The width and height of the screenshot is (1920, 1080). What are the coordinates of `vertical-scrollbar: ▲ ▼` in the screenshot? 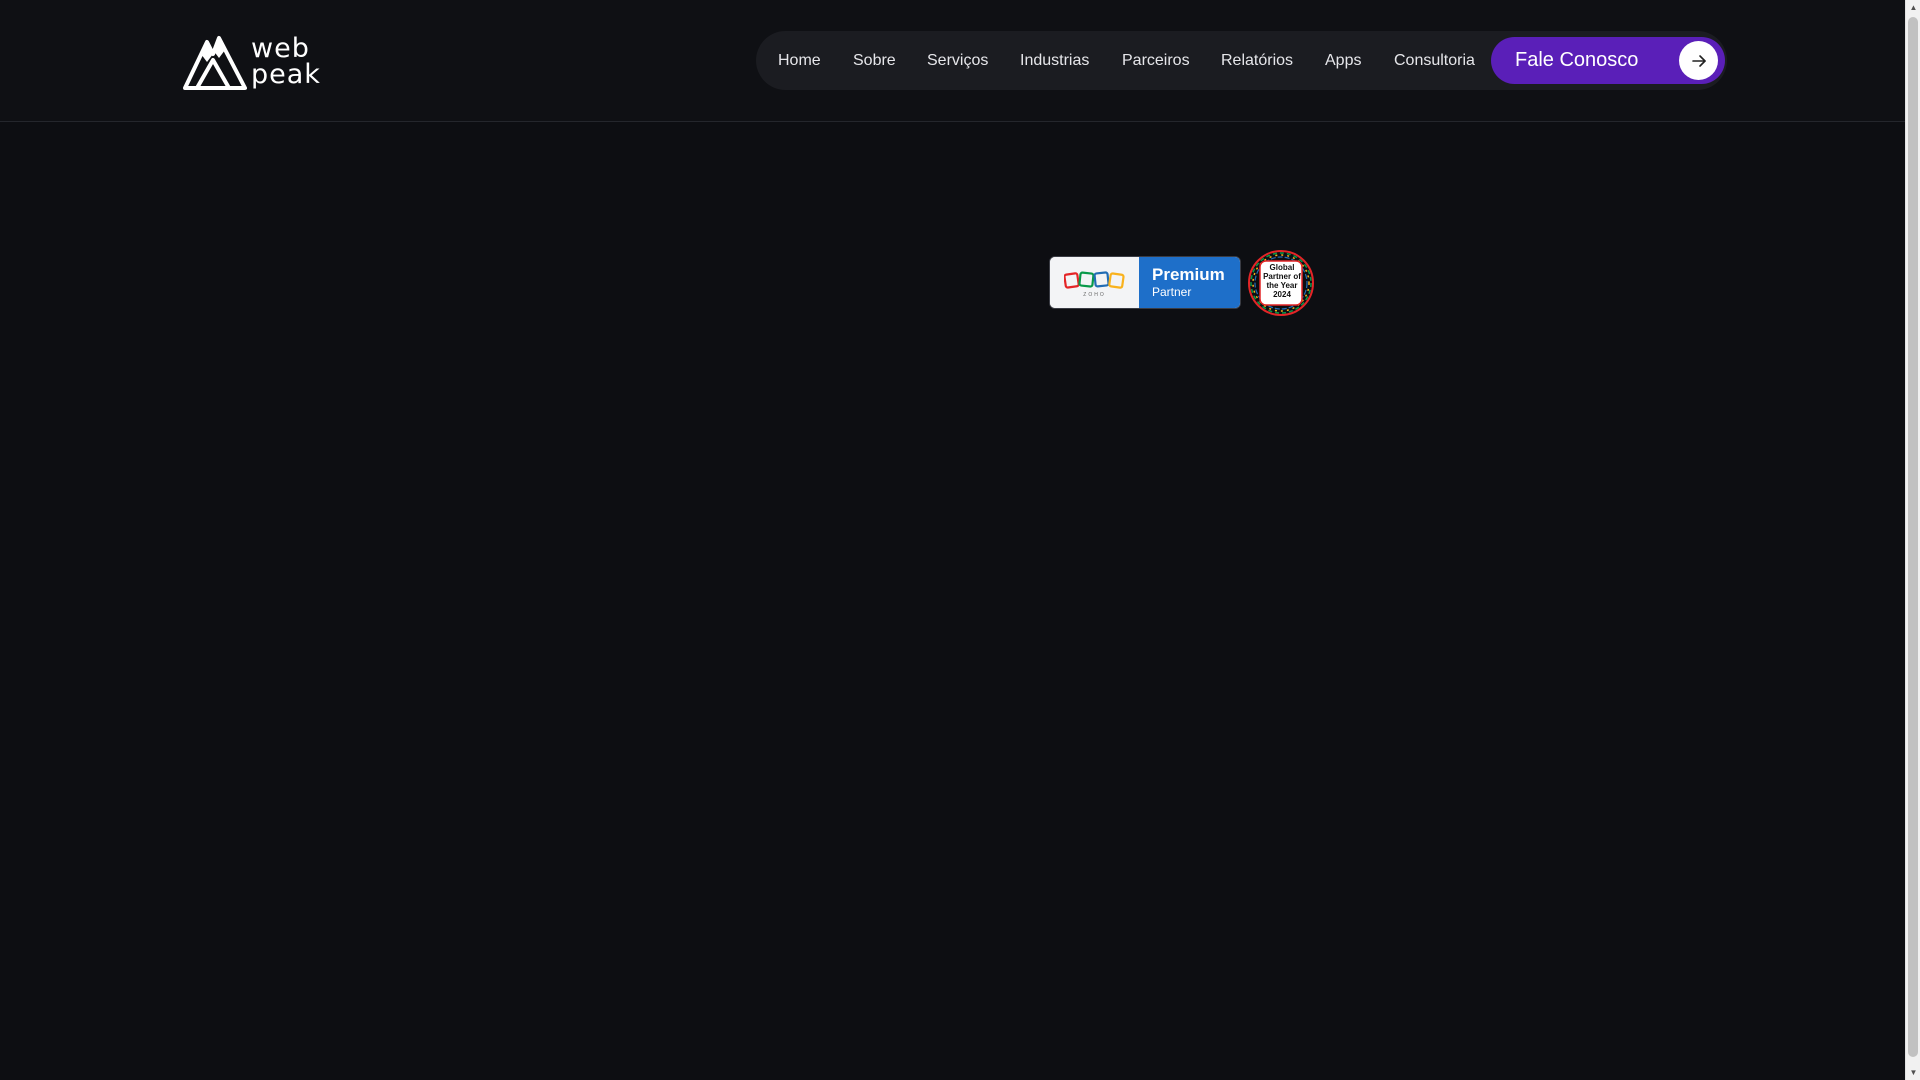 It's located at (1912, 540).